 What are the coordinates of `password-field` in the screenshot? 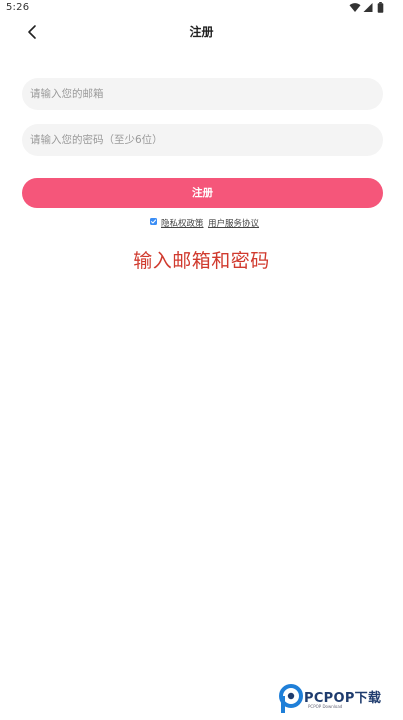 It's located at (202, 140).